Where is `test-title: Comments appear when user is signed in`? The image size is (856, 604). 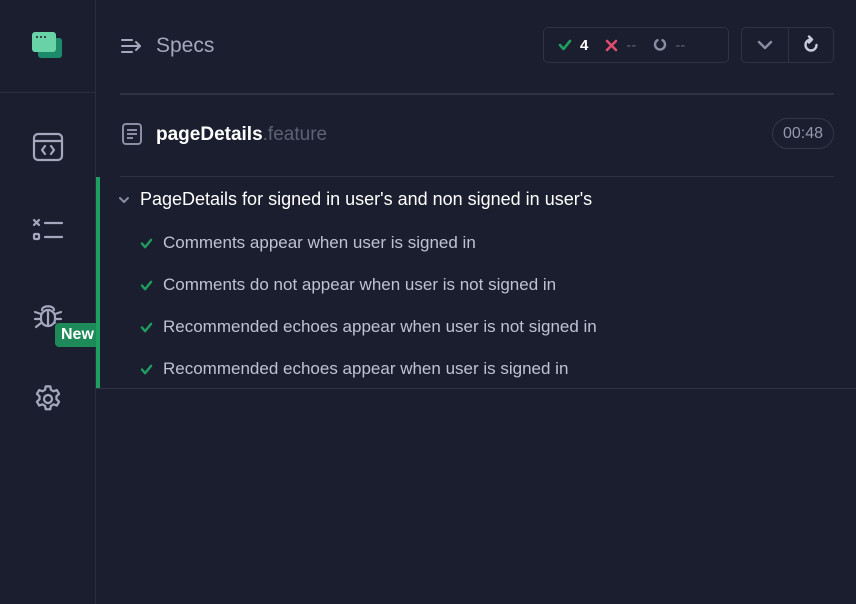
test-title: Comments appear when user is signed in is located at coordinates (319, 242).